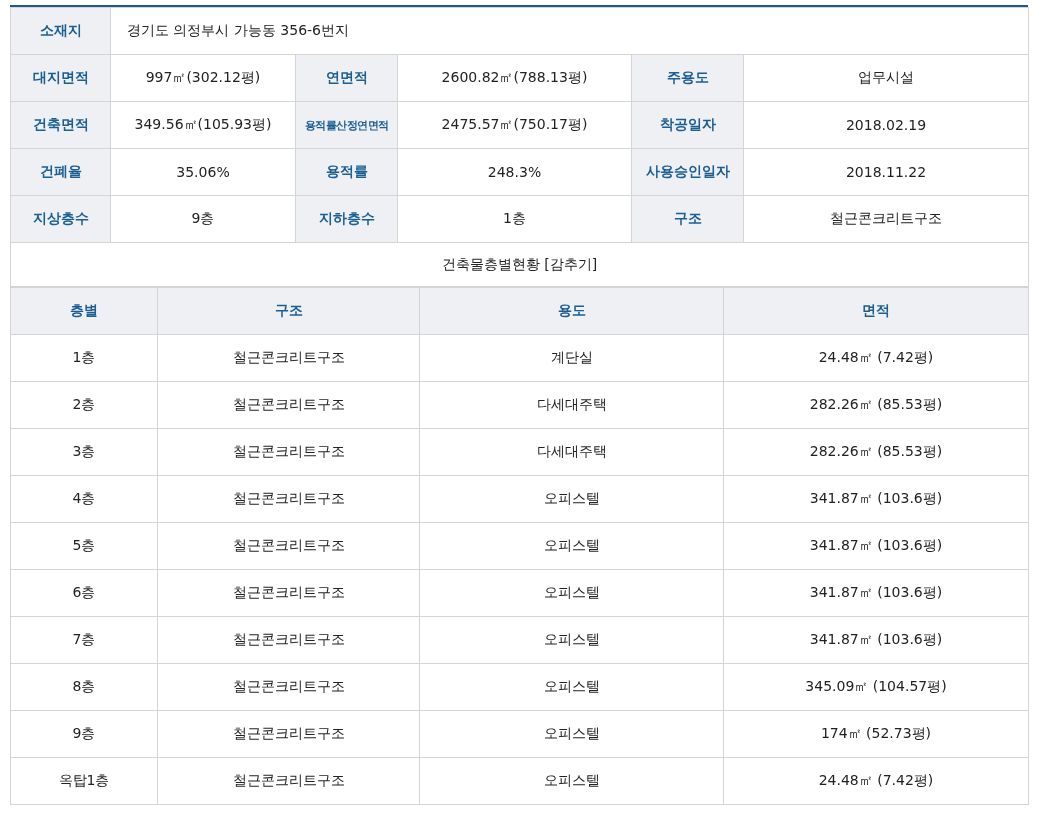 This screenshot has height=813, width=1062. What do you see at coordinates (571, 311) in the screenshot?
I see `column-header: 용도` at bounding box center [571, 311].